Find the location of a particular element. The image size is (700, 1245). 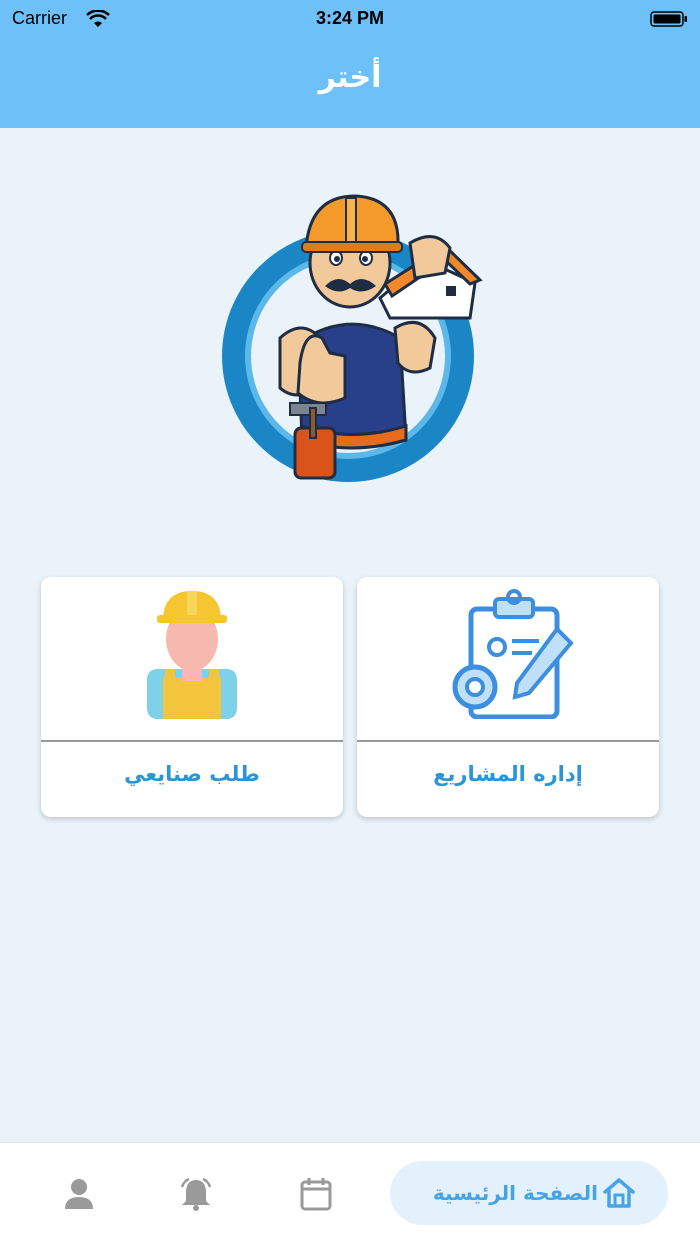

home-icon is located at coordinates (619, 1193).